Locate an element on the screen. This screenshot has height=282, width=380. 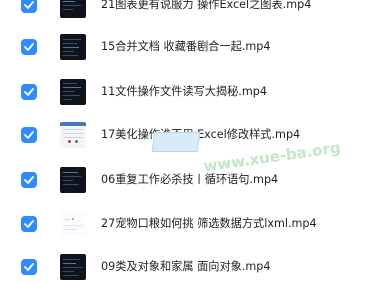
file-name: 11文件操作文件读写大揭秘.mp4 is located at coordinates (184, 91).